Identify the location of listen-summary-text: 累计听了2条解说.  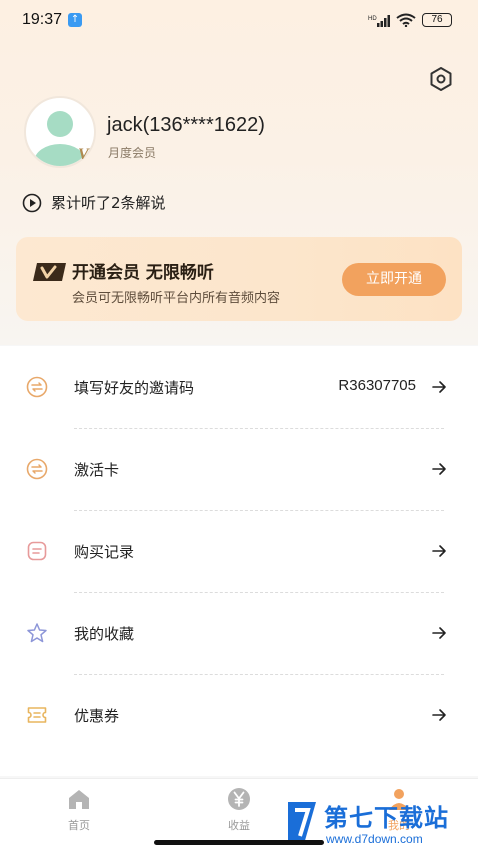
(108, 203).